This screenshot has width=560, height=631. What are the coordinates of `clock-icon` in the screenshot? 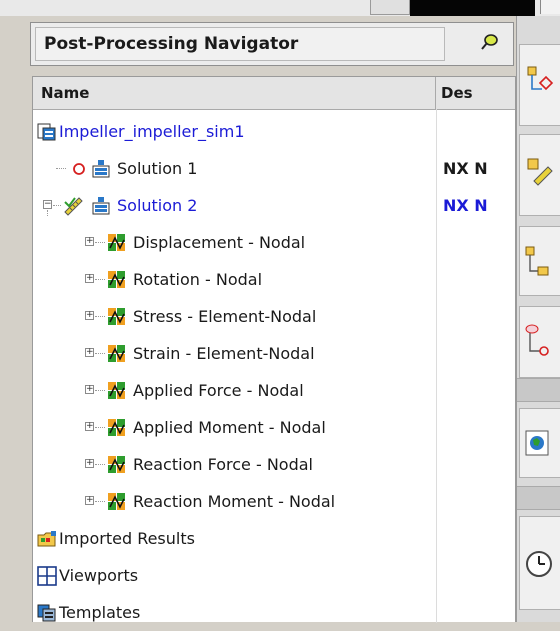 It's located at (539, 564).